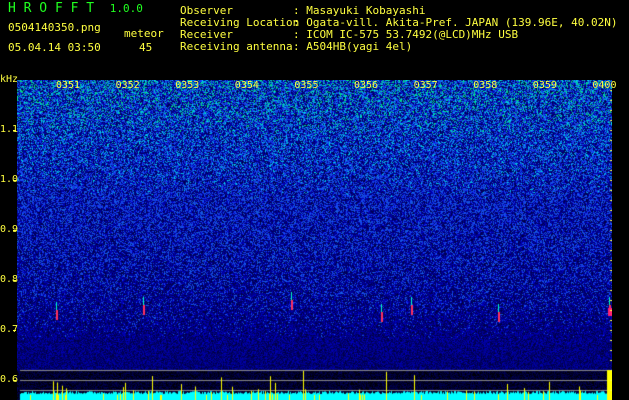 This screenshot has width=629, height=400. What do you see at coordinates (236, 46) in the screenshot?
I see `antenna-label: Receiving antenna` at bounding box center [236, 46].